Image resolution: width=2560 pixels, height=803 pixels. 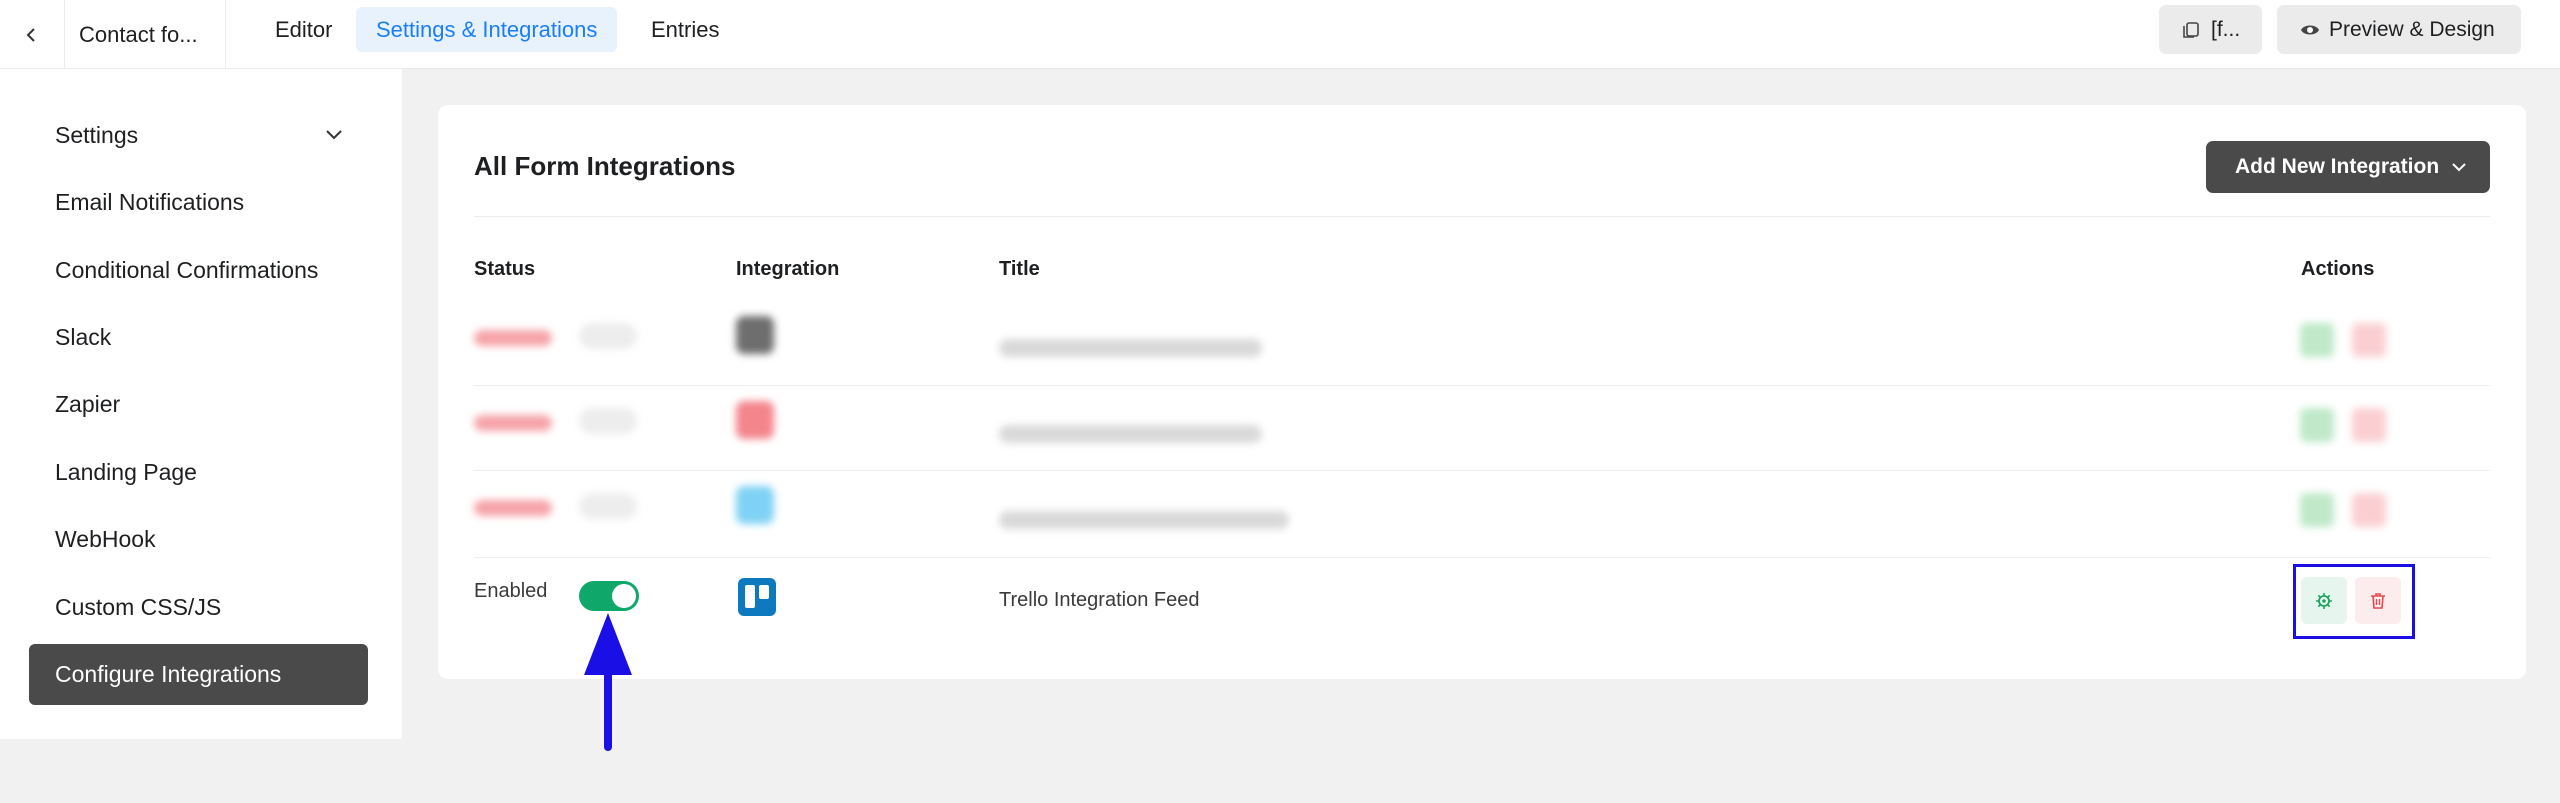 I want to click on sidebar-item-conditional-confirmations: Conditional Confirmations, so click(x=186, y=270).